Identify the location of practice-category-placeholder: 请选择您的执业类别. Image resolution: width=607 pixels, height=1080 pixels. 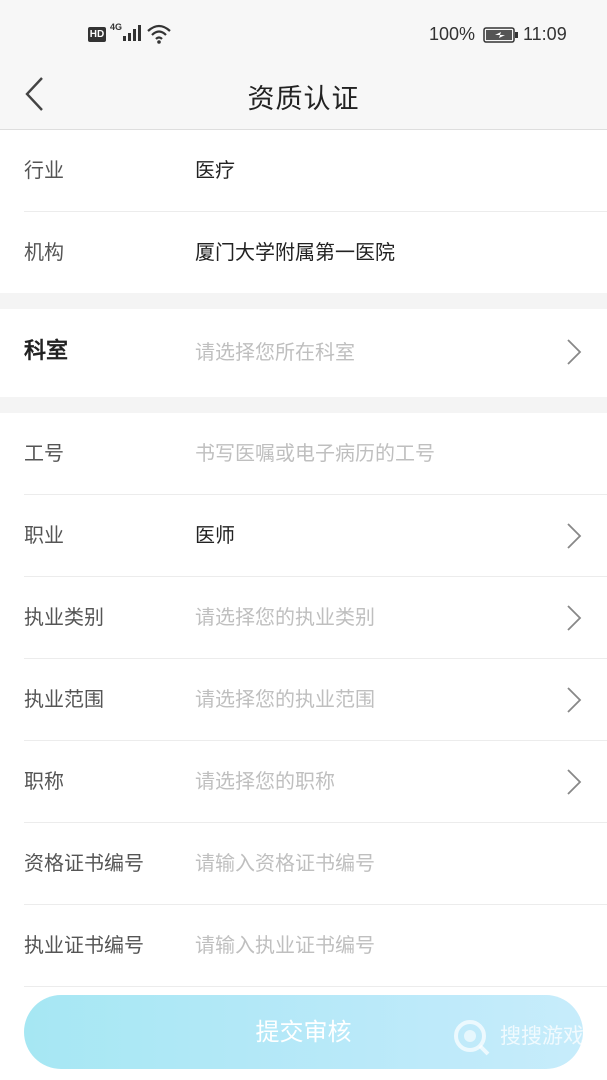
(285, 617).